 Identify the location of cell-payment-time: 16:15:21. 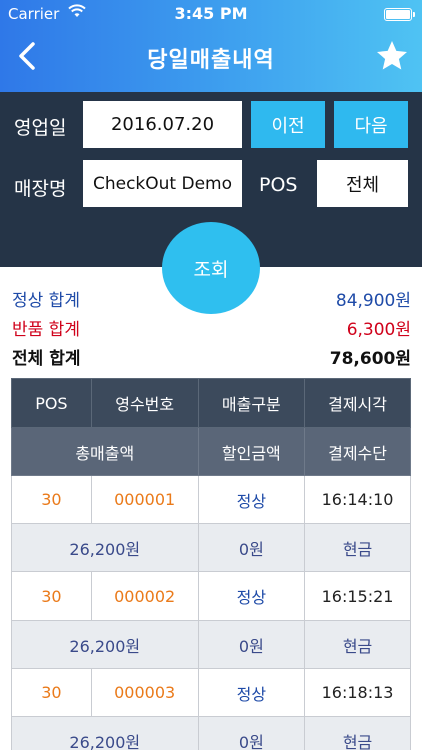
(357, 596).